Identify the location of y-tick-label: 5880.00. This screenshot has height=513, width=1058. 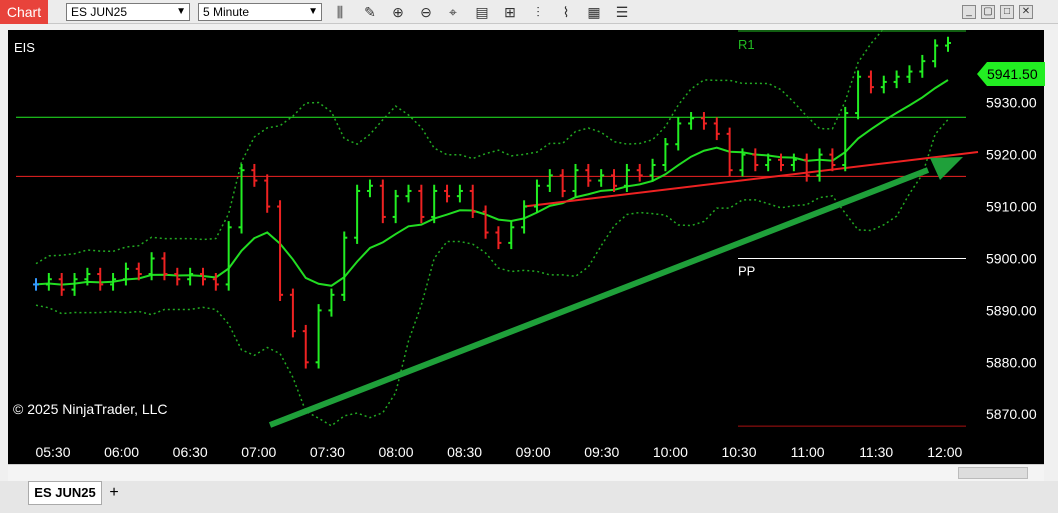
(1011, 362).